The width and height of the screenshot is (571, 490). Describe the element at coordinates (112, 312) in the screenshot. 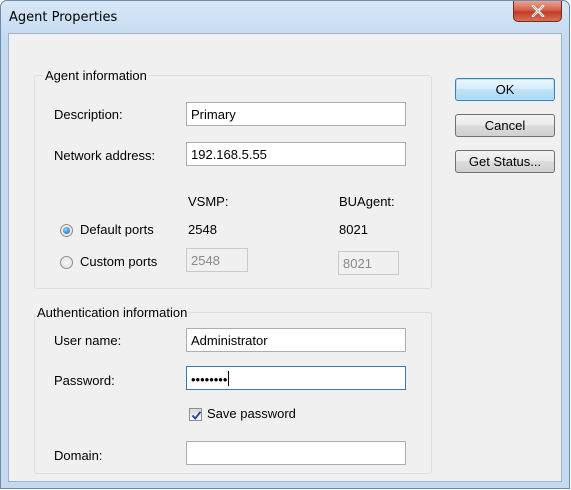

I see `authentication-information-title: Authentication information` at that location.